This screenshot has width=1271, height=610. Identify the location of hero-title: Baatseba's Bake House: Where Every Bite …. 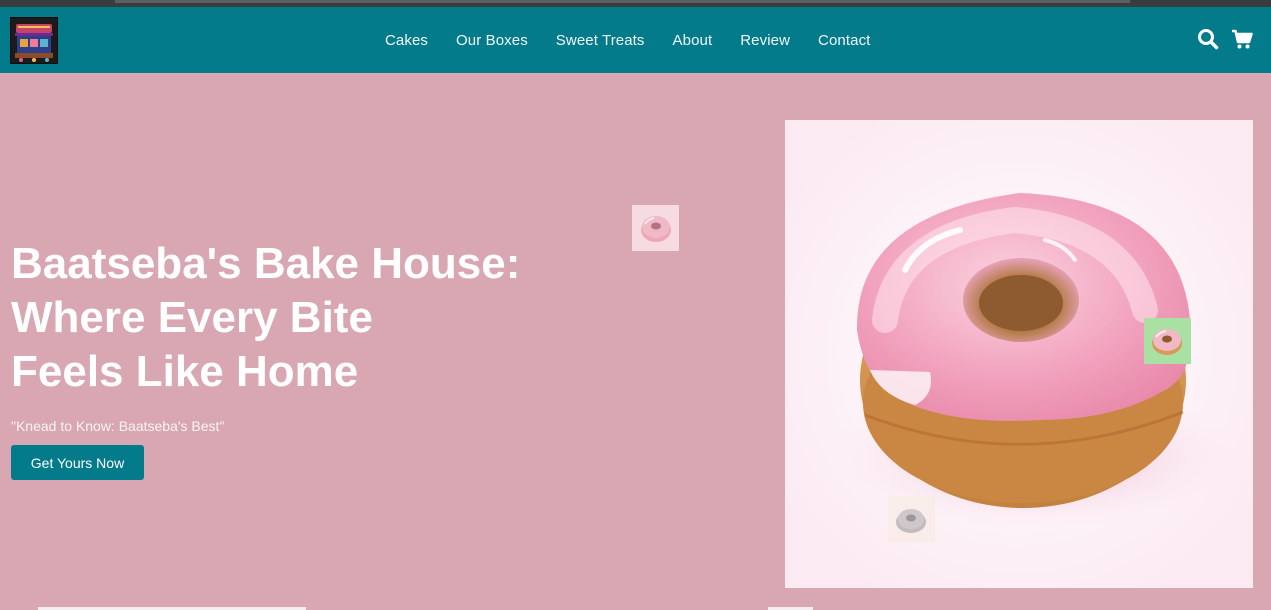
(311, 318).